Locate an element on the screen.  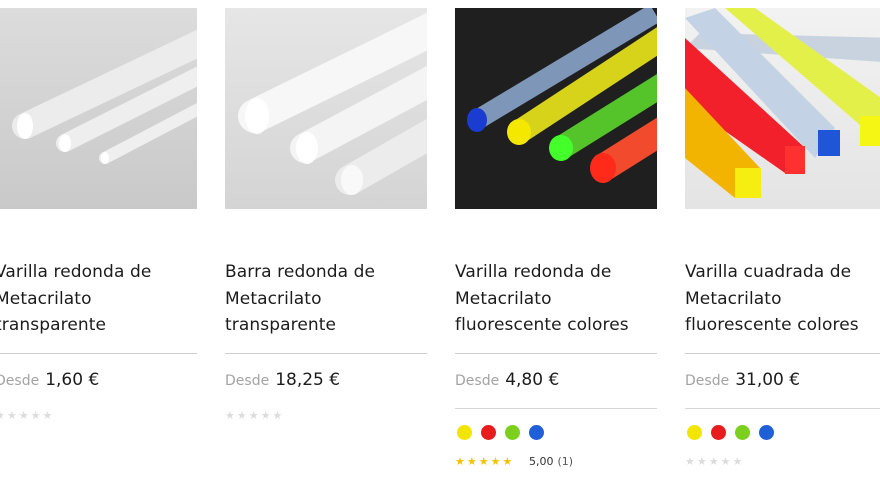
product-price: Desde 31,00 € is located at coordinates (743, 380).